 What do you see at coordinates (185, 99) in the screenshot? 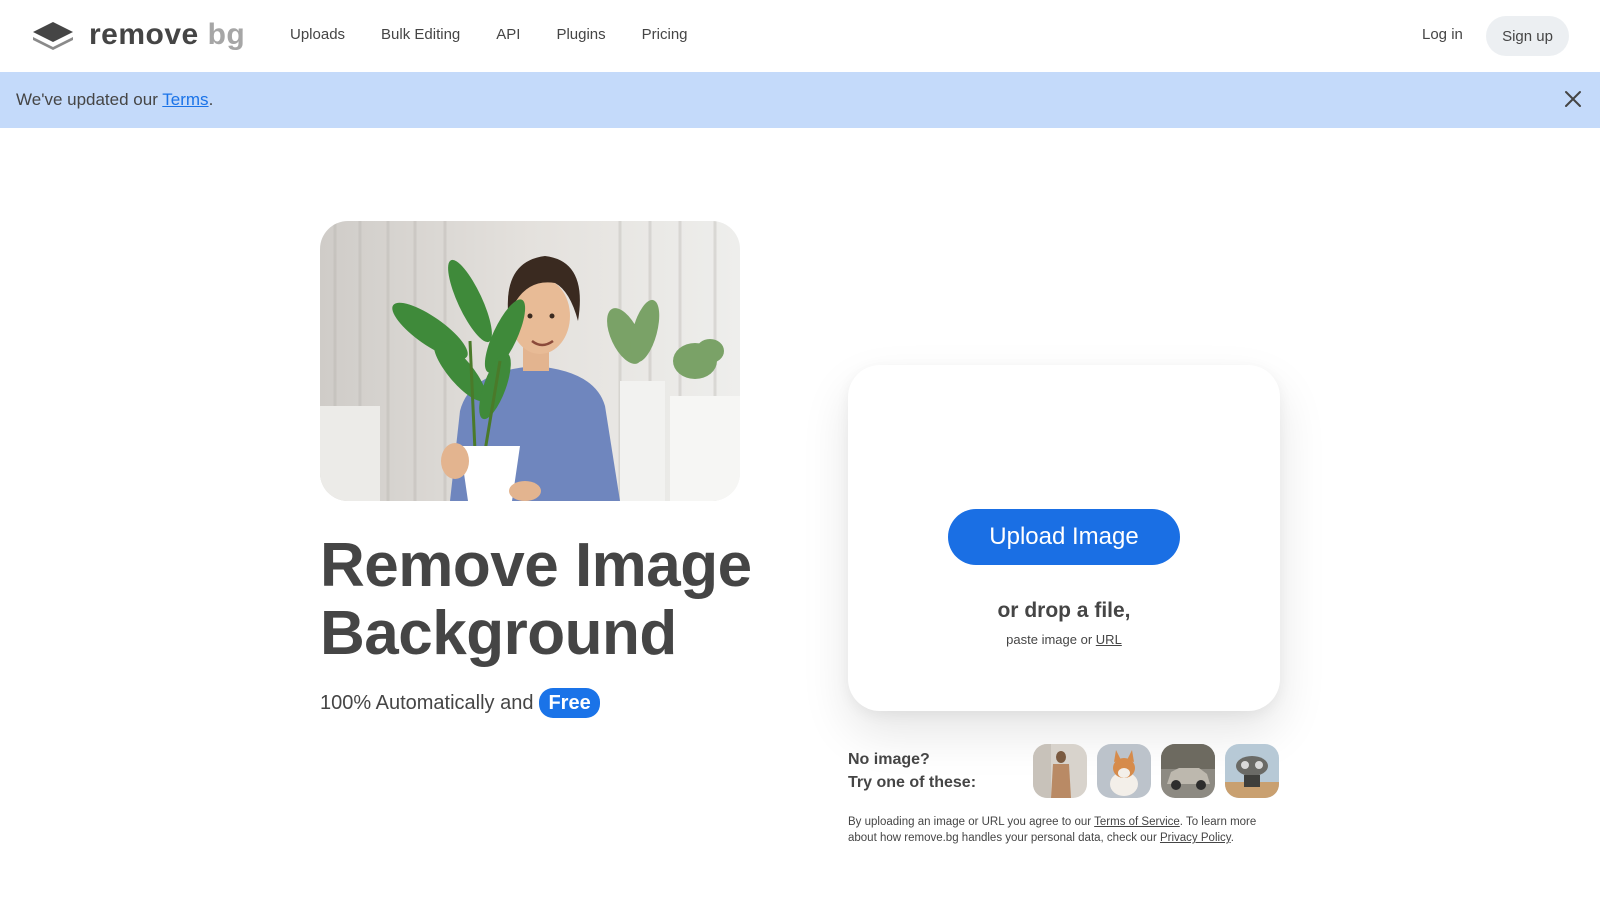
I see `terms-link: Terms` at bounding box center [185, 99].